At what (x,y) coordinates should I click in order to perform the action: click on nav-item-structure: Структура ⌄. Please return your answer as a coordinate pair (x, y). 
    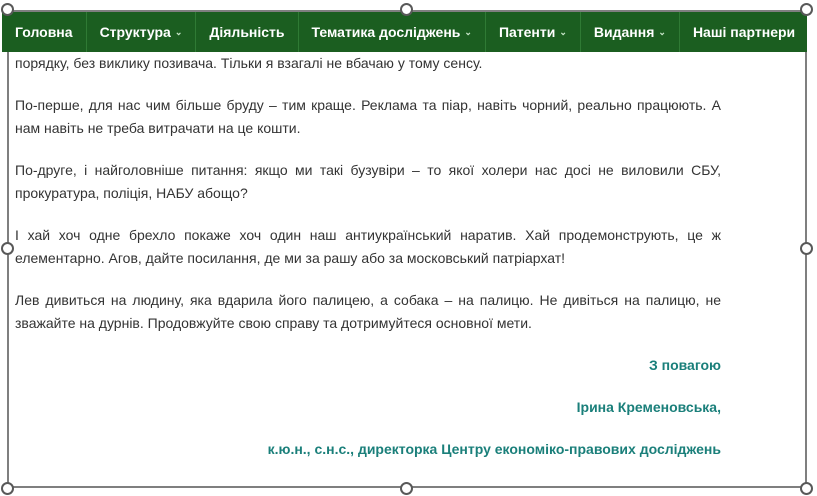
    Looking at the image, I should click on (142, 32).